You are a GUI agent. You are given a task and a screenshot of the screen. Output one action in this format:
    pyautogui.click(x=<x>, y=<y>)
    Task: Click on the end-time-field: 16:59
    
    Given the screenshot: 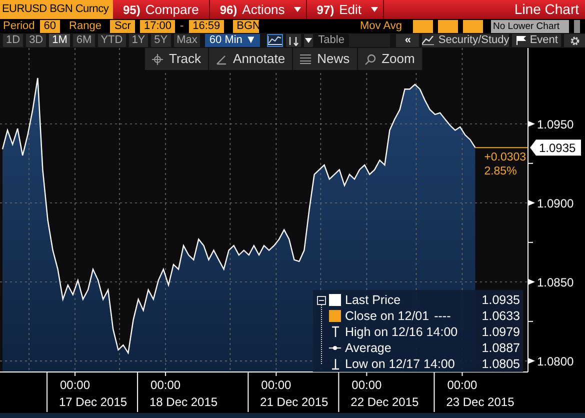 What is the action you would take?
    pyautogui.click(x=206, y=26)
    